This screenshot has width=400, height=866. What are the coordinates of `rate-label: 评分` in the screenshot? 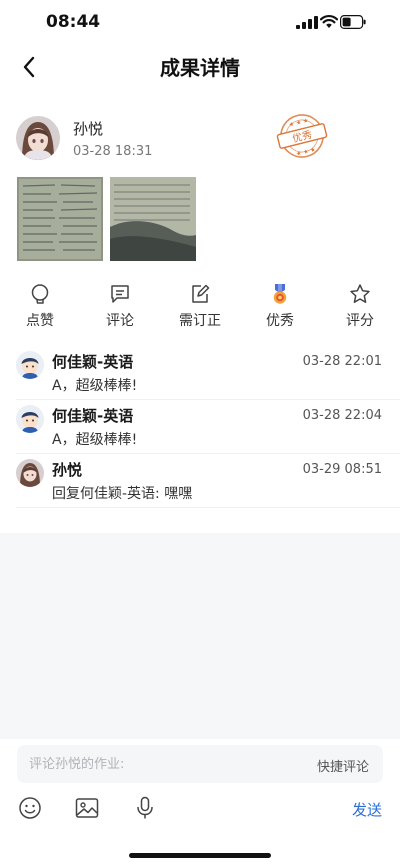 It's located at (360, 321).